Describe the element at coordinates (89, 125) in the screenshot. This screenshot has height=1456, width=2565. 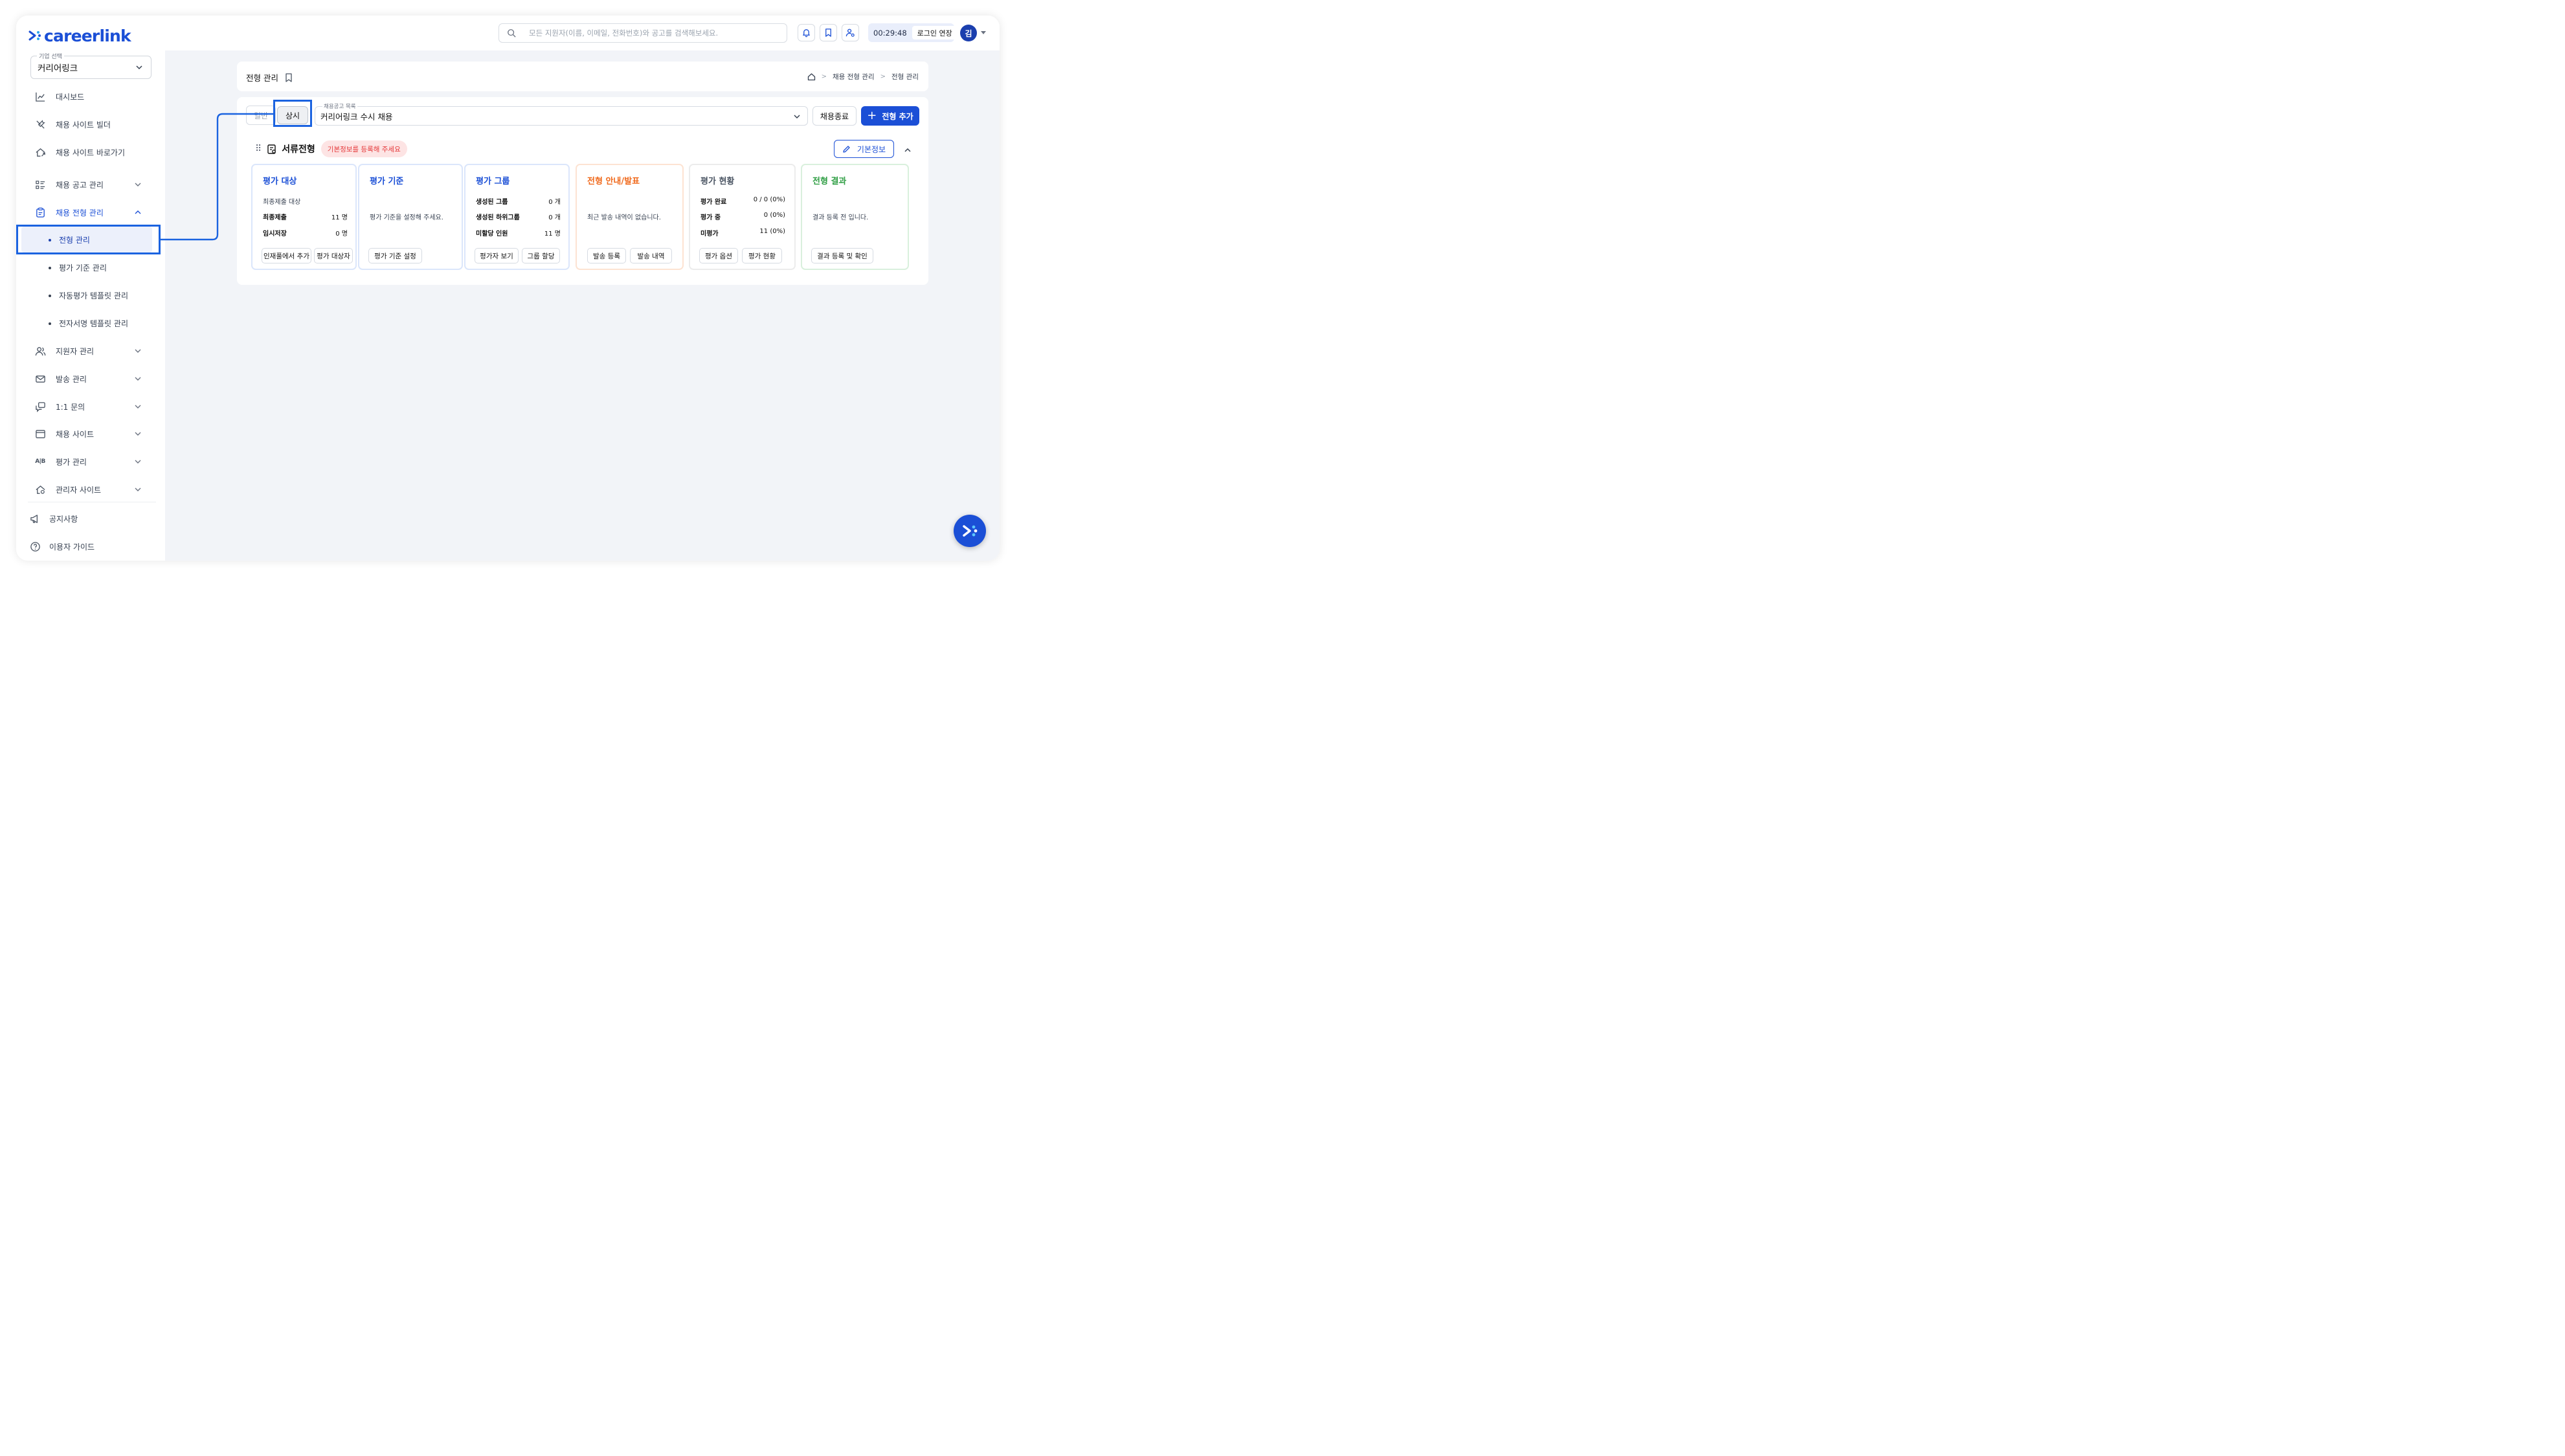
I see `sidebar-item-site-builder: 채용 사이트 빌더` at that location.